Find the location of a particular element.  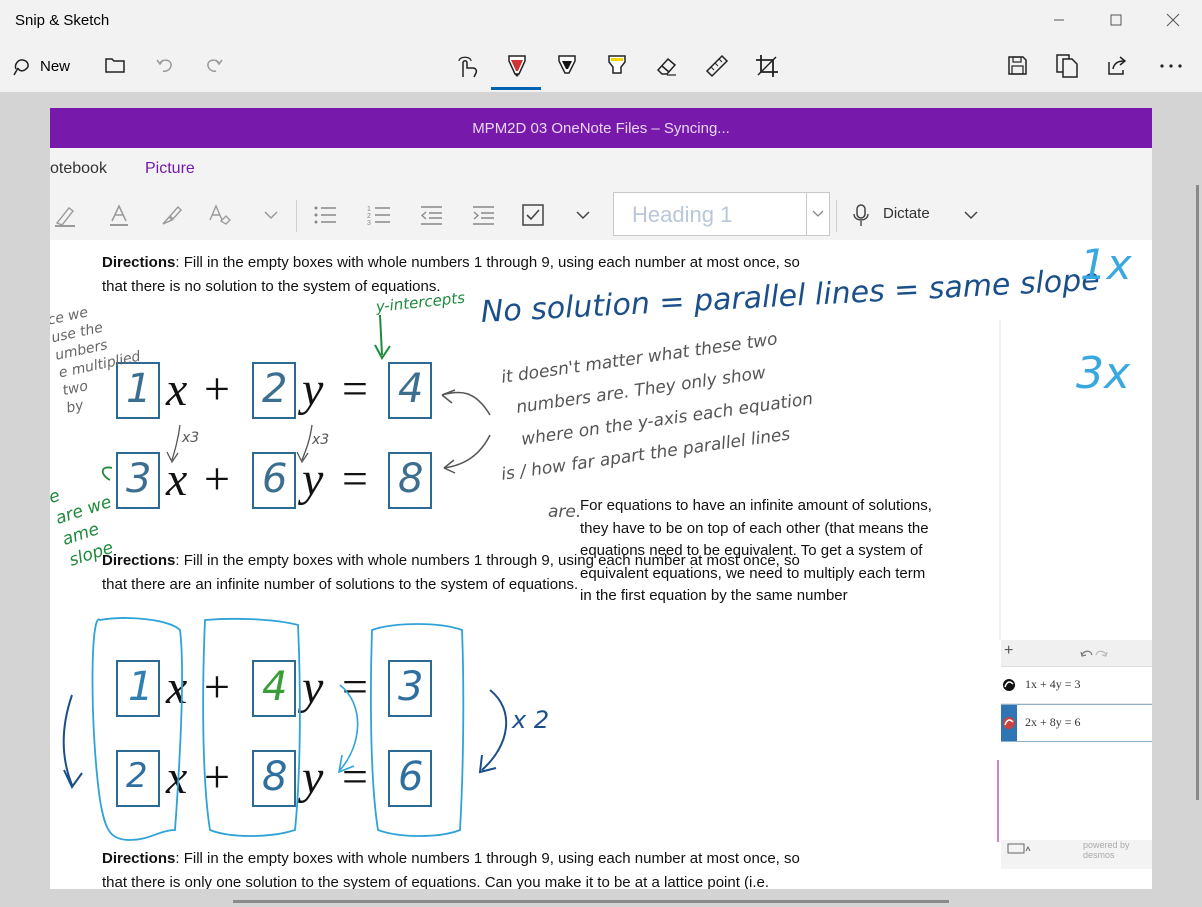

redo-icon is located at coordinates (215, 65).